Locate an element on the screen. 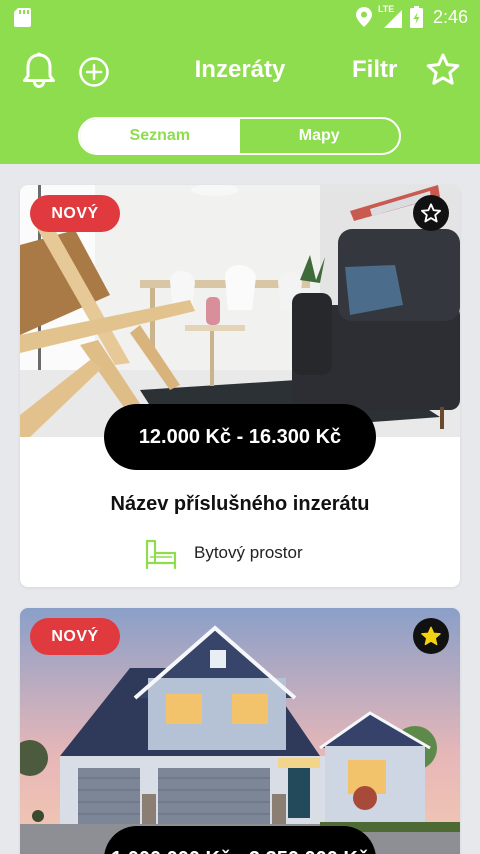 Image resolution: width=480 pixels, height=854 pixels. bell-icon is located at coordinates (39, 70).